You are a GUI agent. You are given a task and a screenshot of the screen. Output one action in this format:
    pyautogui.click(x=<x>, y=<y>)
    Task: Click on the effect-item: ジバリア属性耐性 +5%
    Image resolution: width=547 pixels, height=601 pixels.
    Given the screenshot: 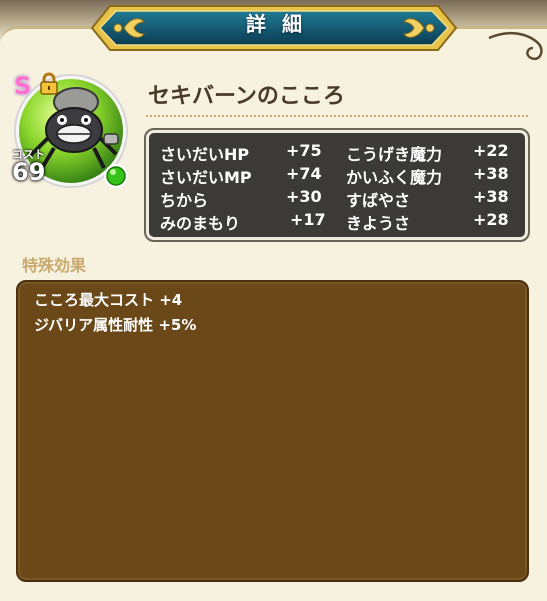 What is the action you would take?
    pyautogui.click(x=115, y=325)
    